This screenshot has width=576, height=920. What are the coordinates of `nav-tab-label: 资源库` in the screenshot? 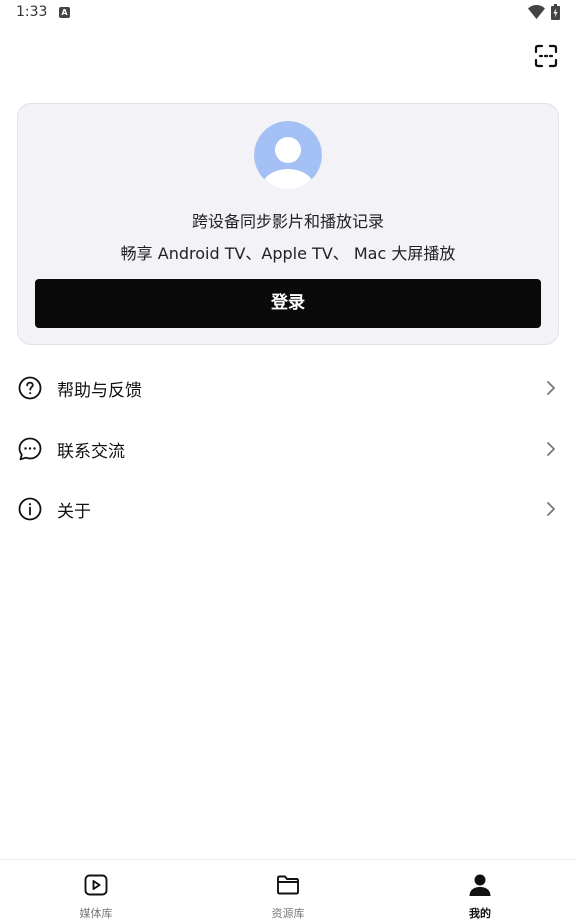 It's located at (288, 913).